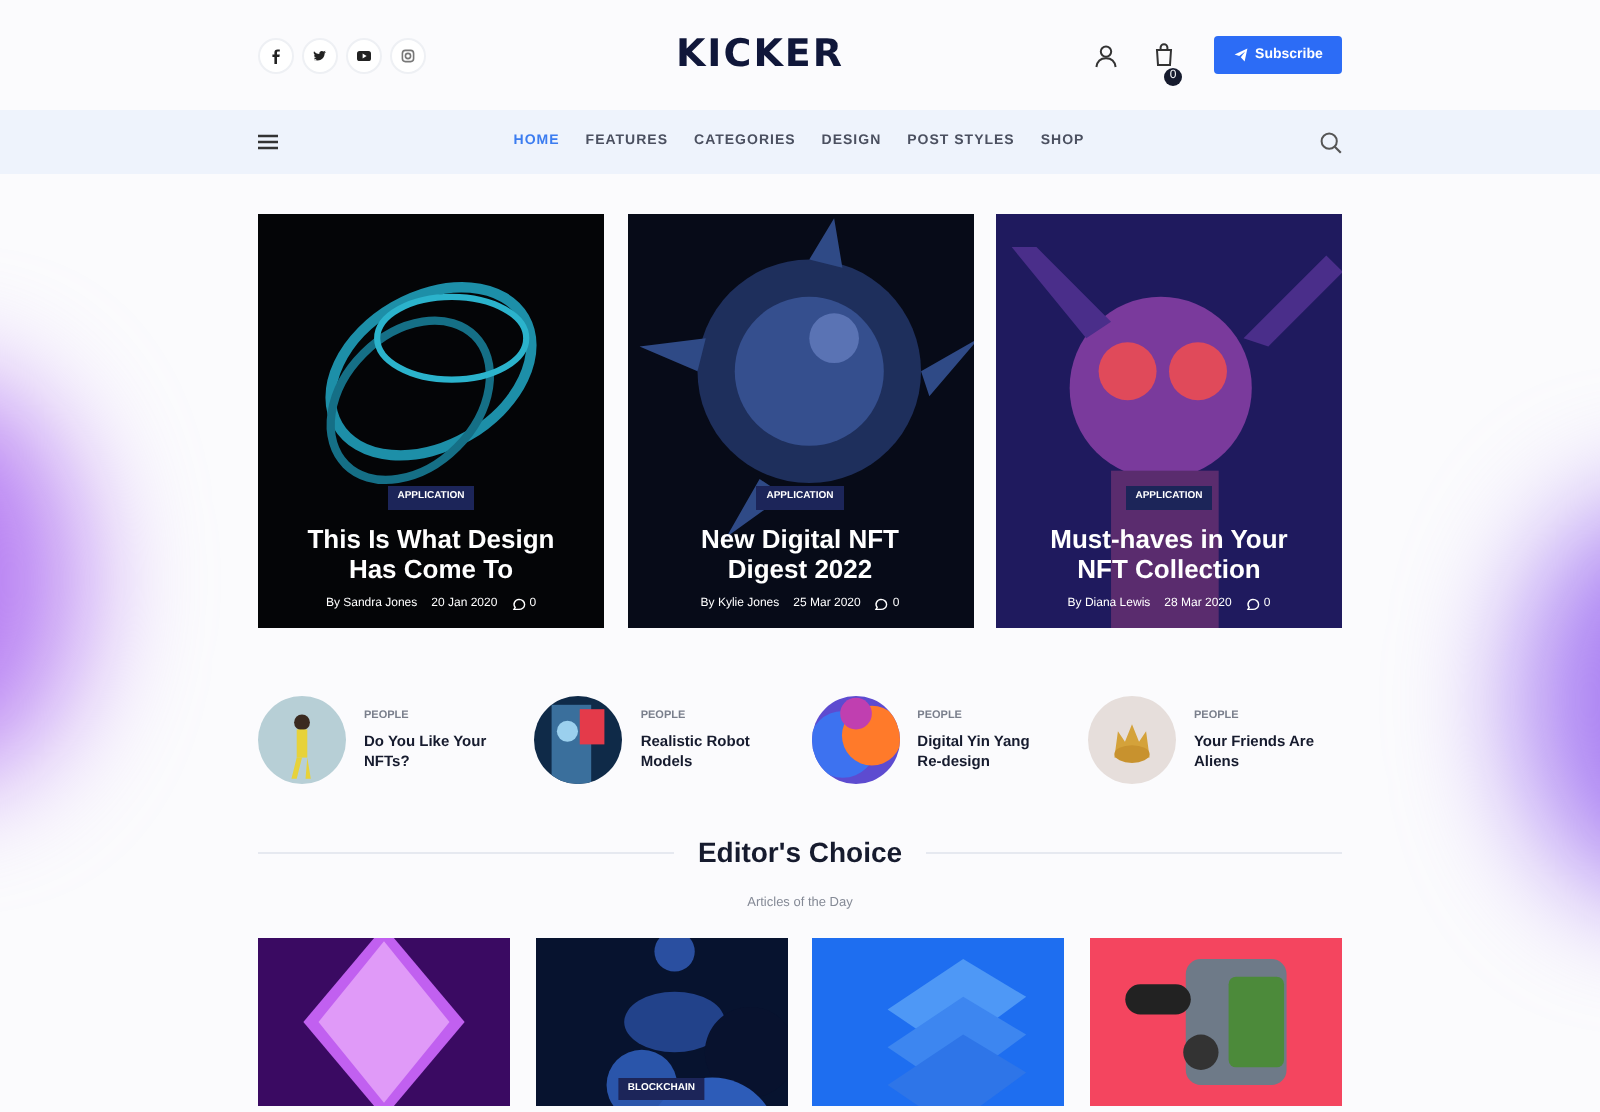 The image size is (1600, 1112). What do you see at coordinates (408, 55) in the screenshot?
I see `camera-icon` at bounding box center [408, 55].